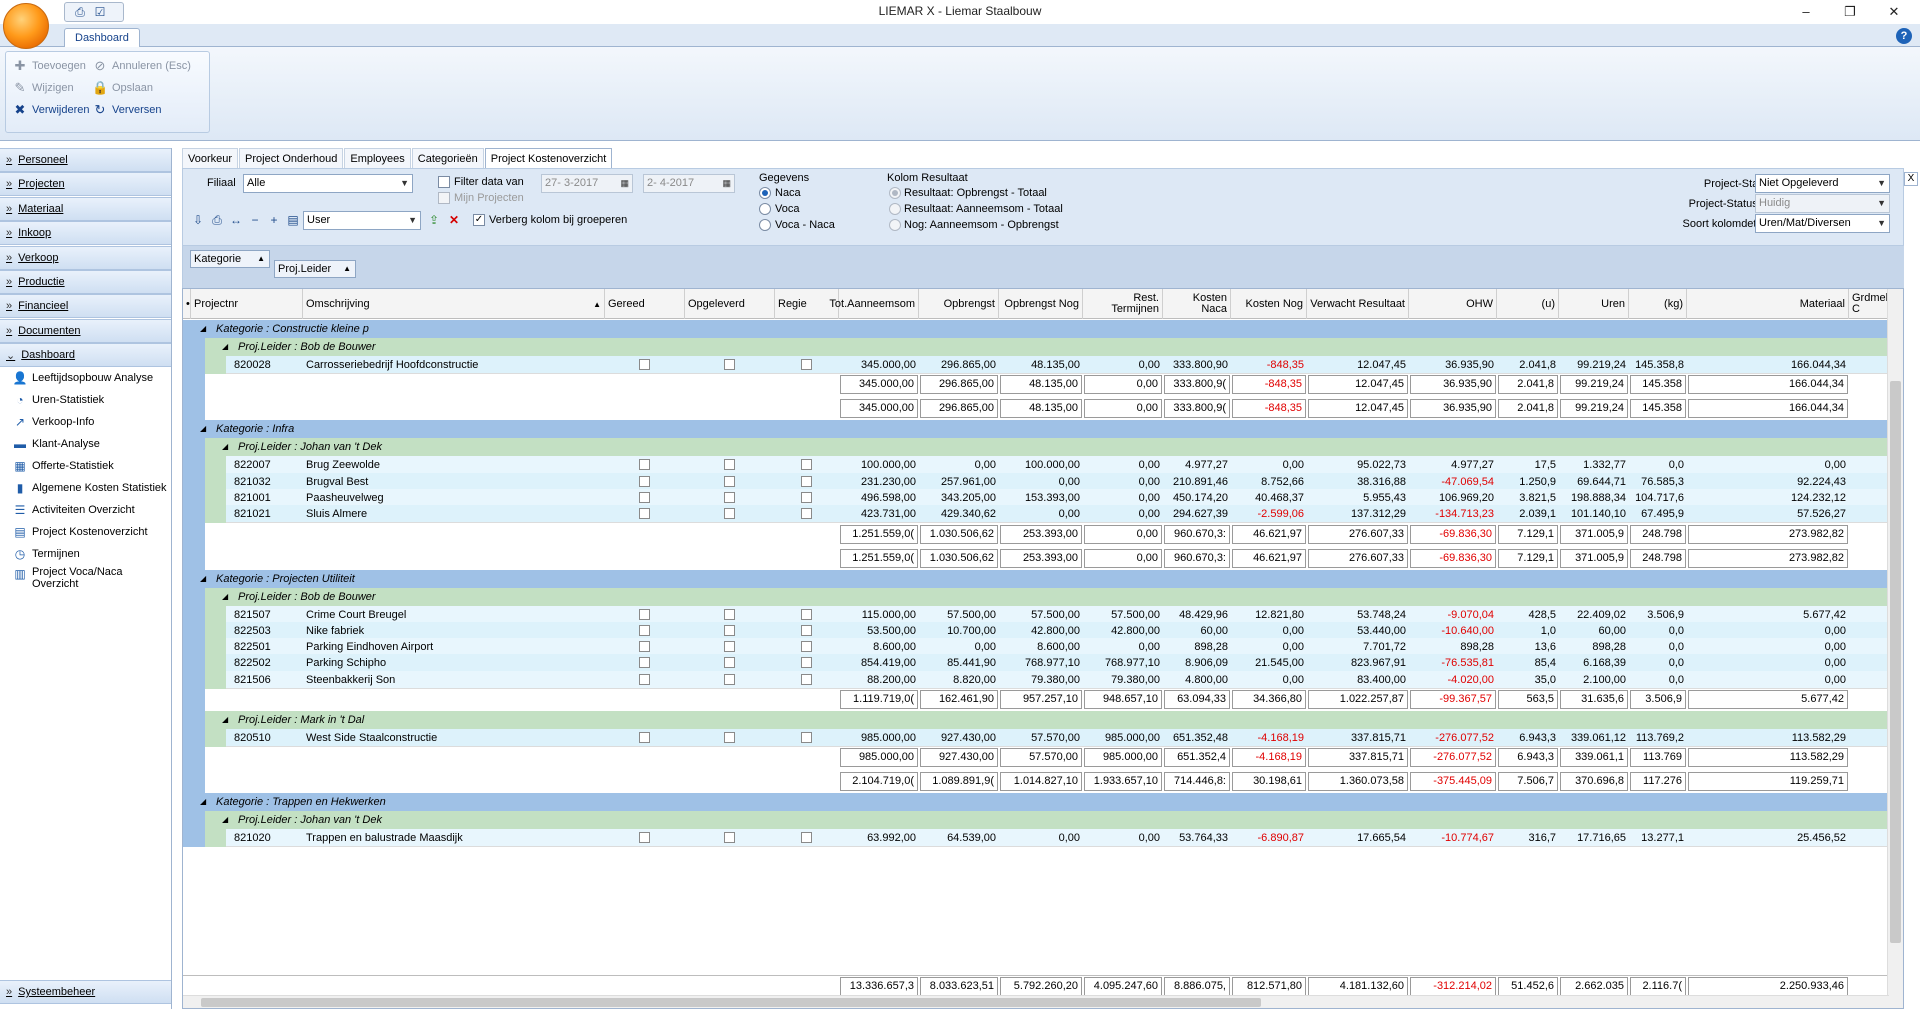 This screenshot has width=1920, height=1009. What do you see at coordinates (444, 182) in the screenshot?
I see `filter-data-checkbox` at bounding box center [444, 182].